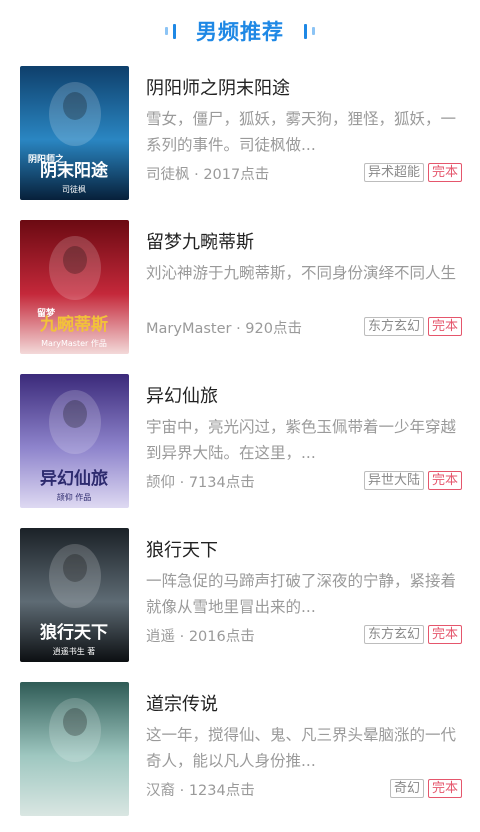  I want to click on cover-title: 阴末阳途, so click(74, 170).